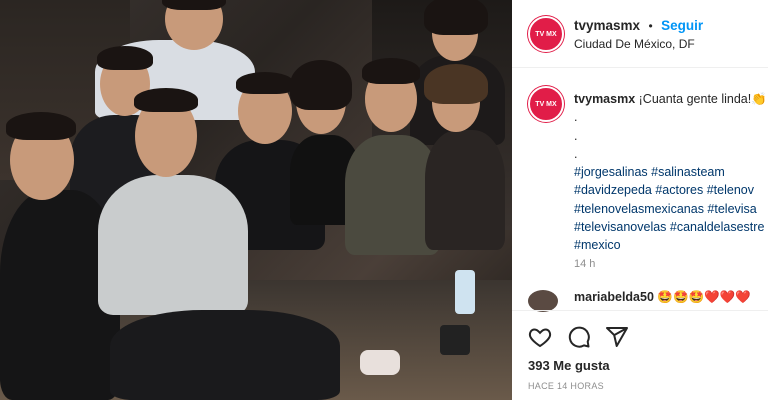  I want to click on caption-time: 14 h, so click(585, 264).